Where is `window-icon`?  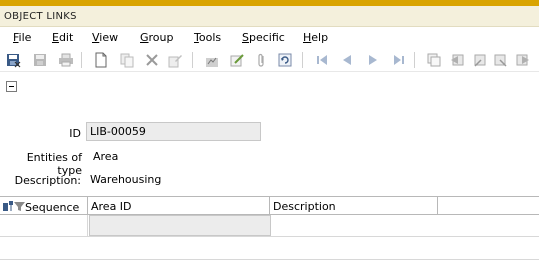 window-icon is located at coordinates (434, 60).